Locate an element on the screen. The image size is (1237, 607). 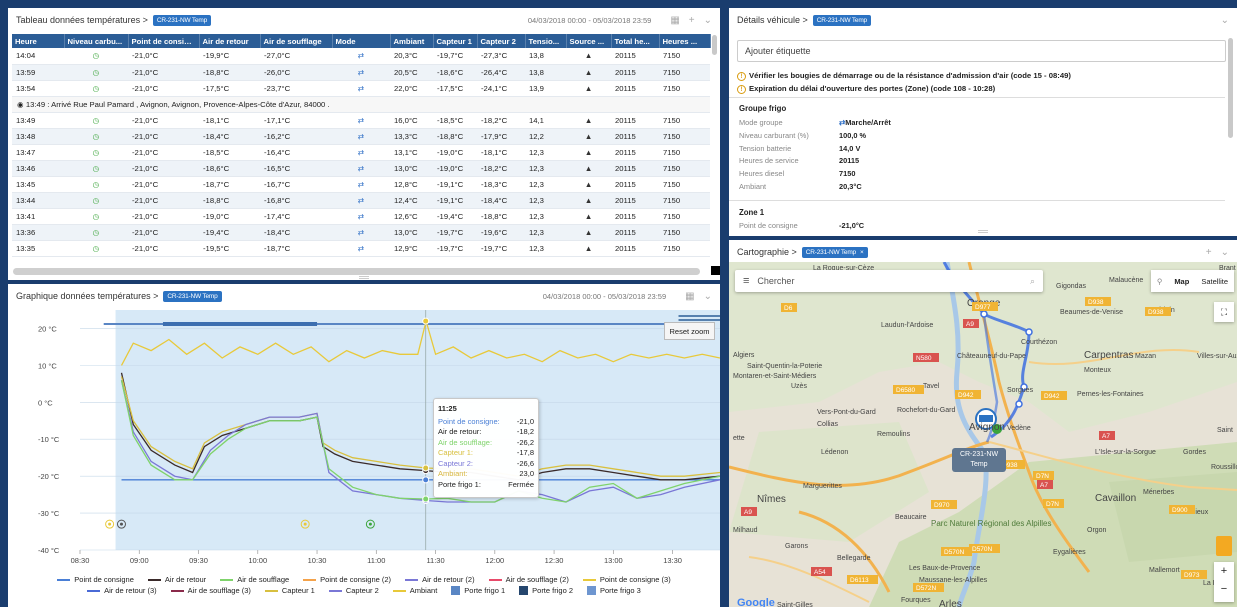
fuel-source-icon: ▲ is located at coordinates (588, 88).